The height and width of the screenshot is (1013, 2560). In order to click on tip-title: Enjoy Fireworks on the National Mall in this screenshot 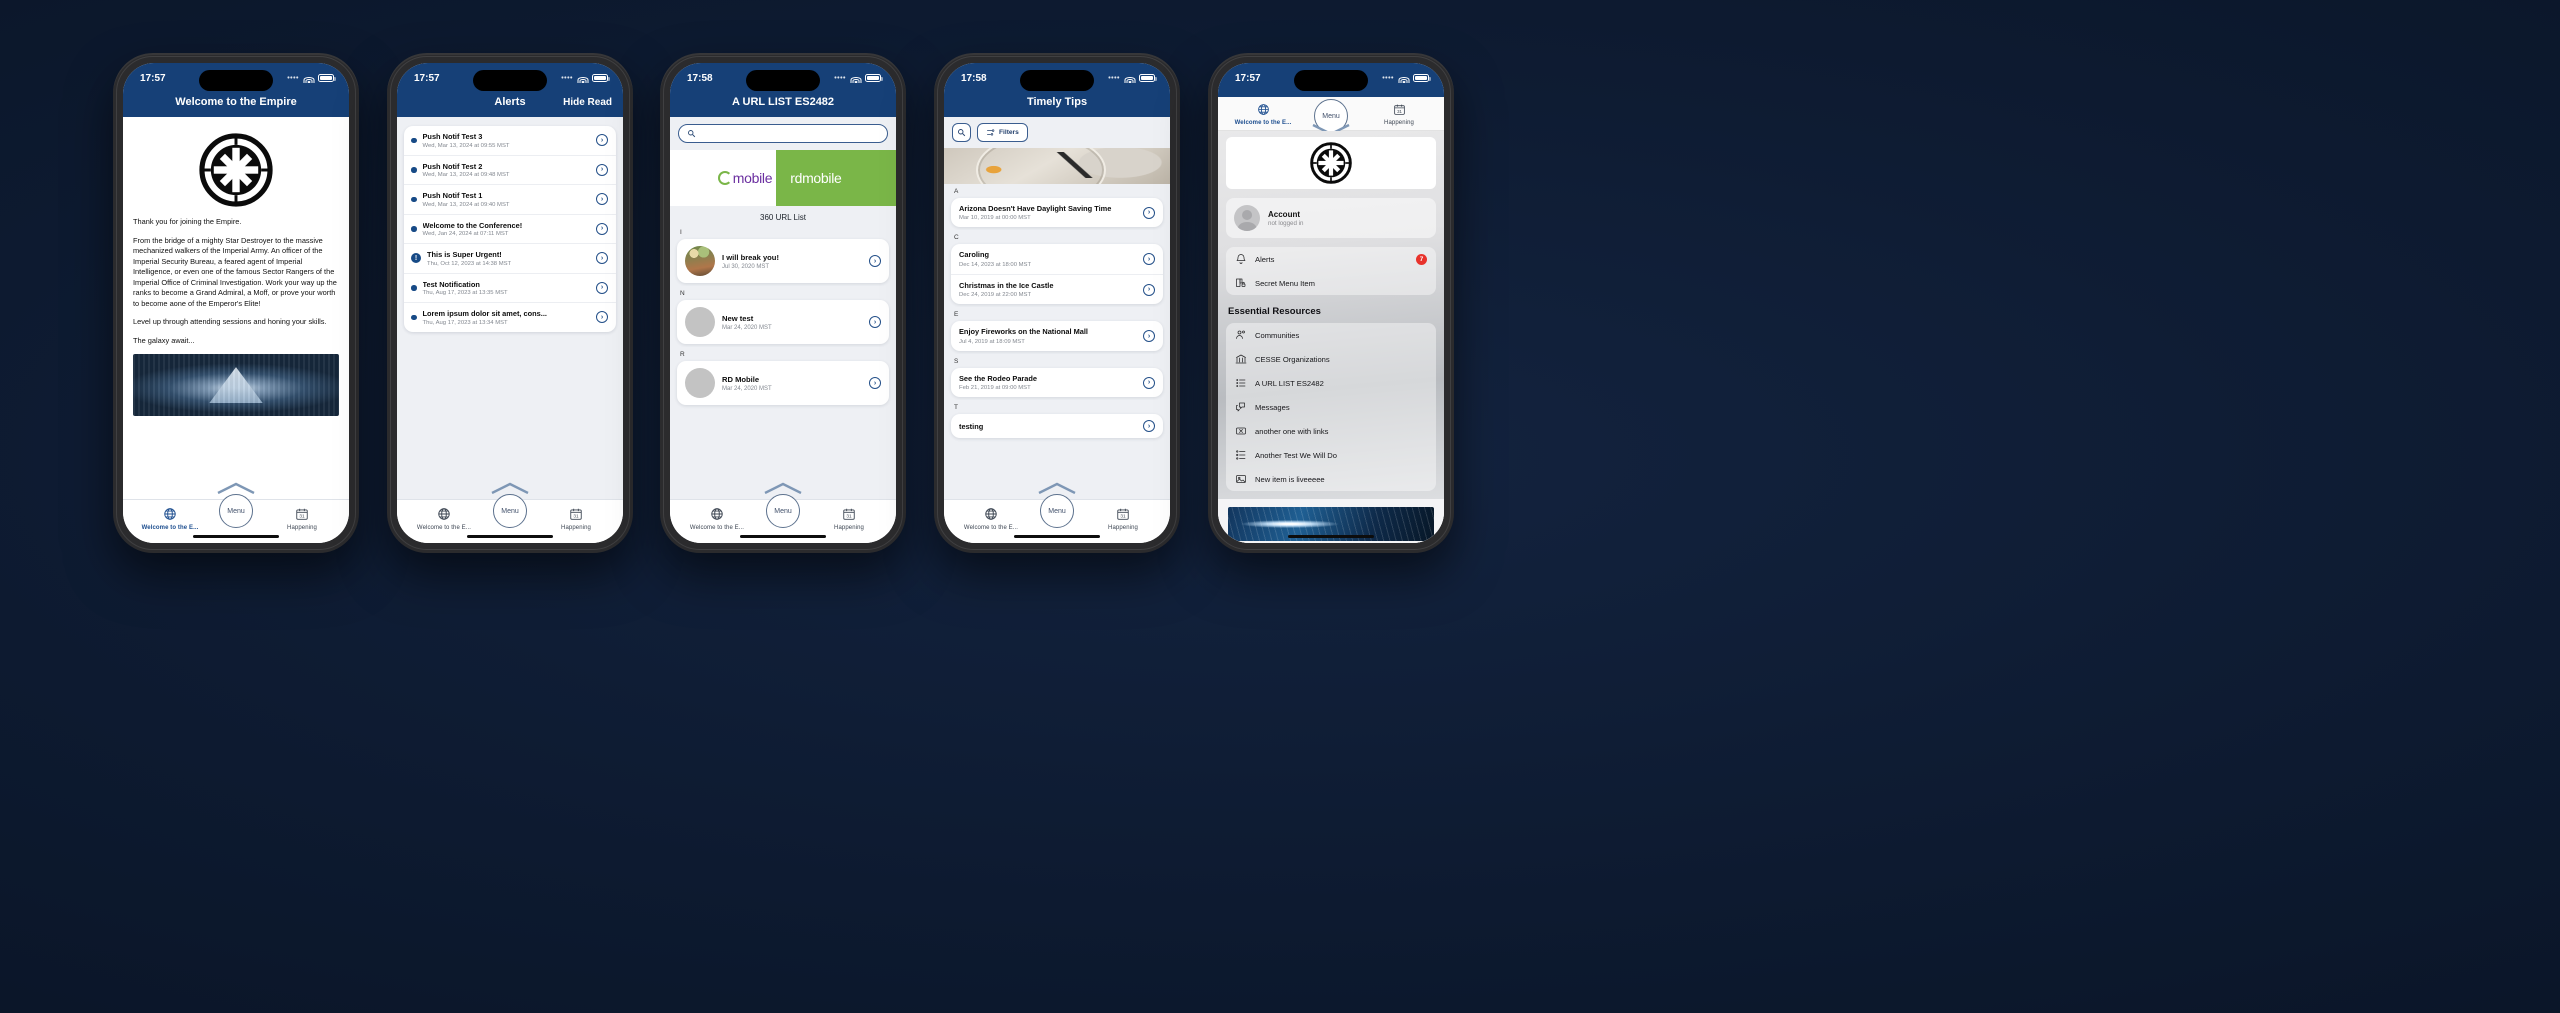, I will do `click(1023, 332)`.